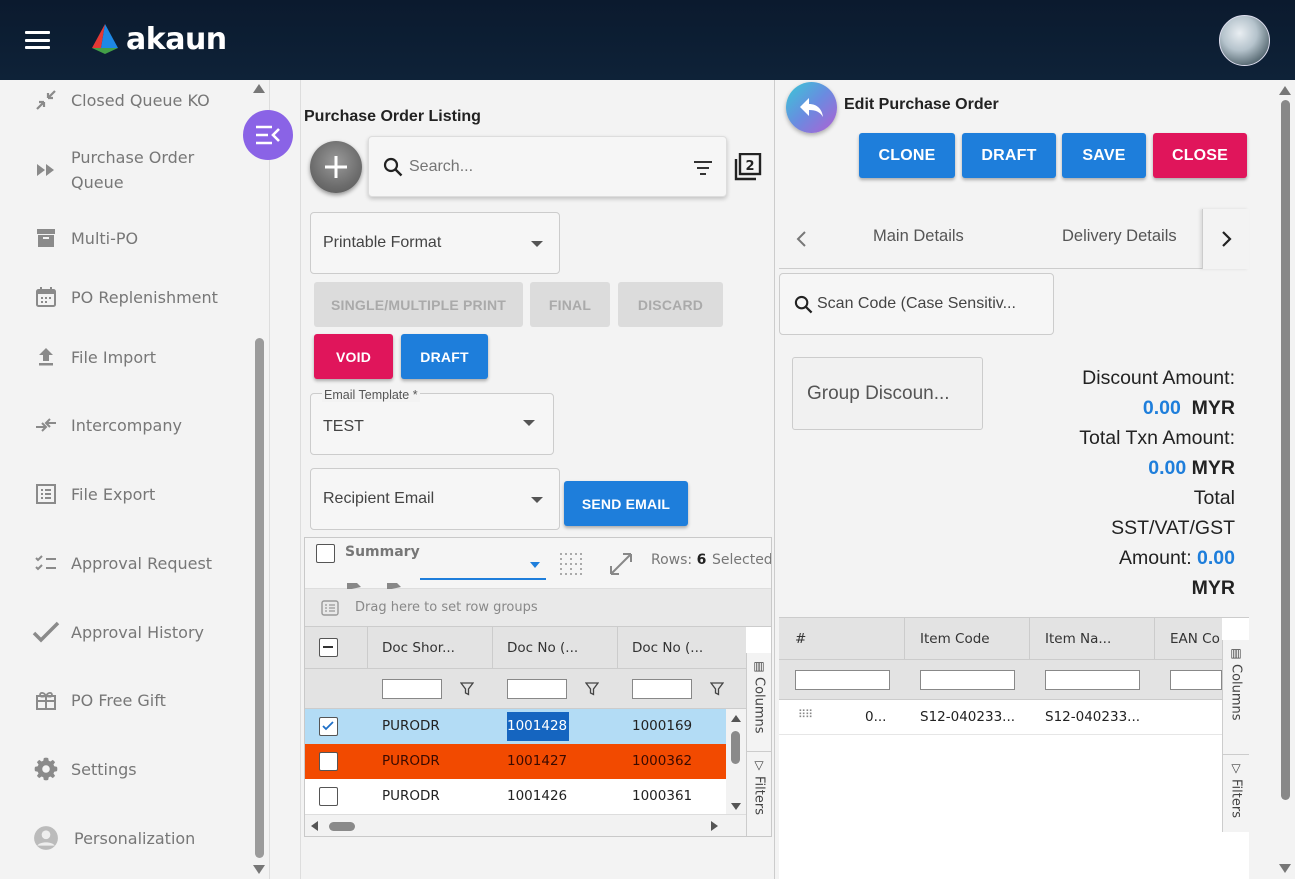 This screenshot has width=1295, height=879. Describe the element at coordinates (418, 304) in the screenshot. I see `single-multiple-print-button: SINGLE/MULTIPLE PRINT` at that location.